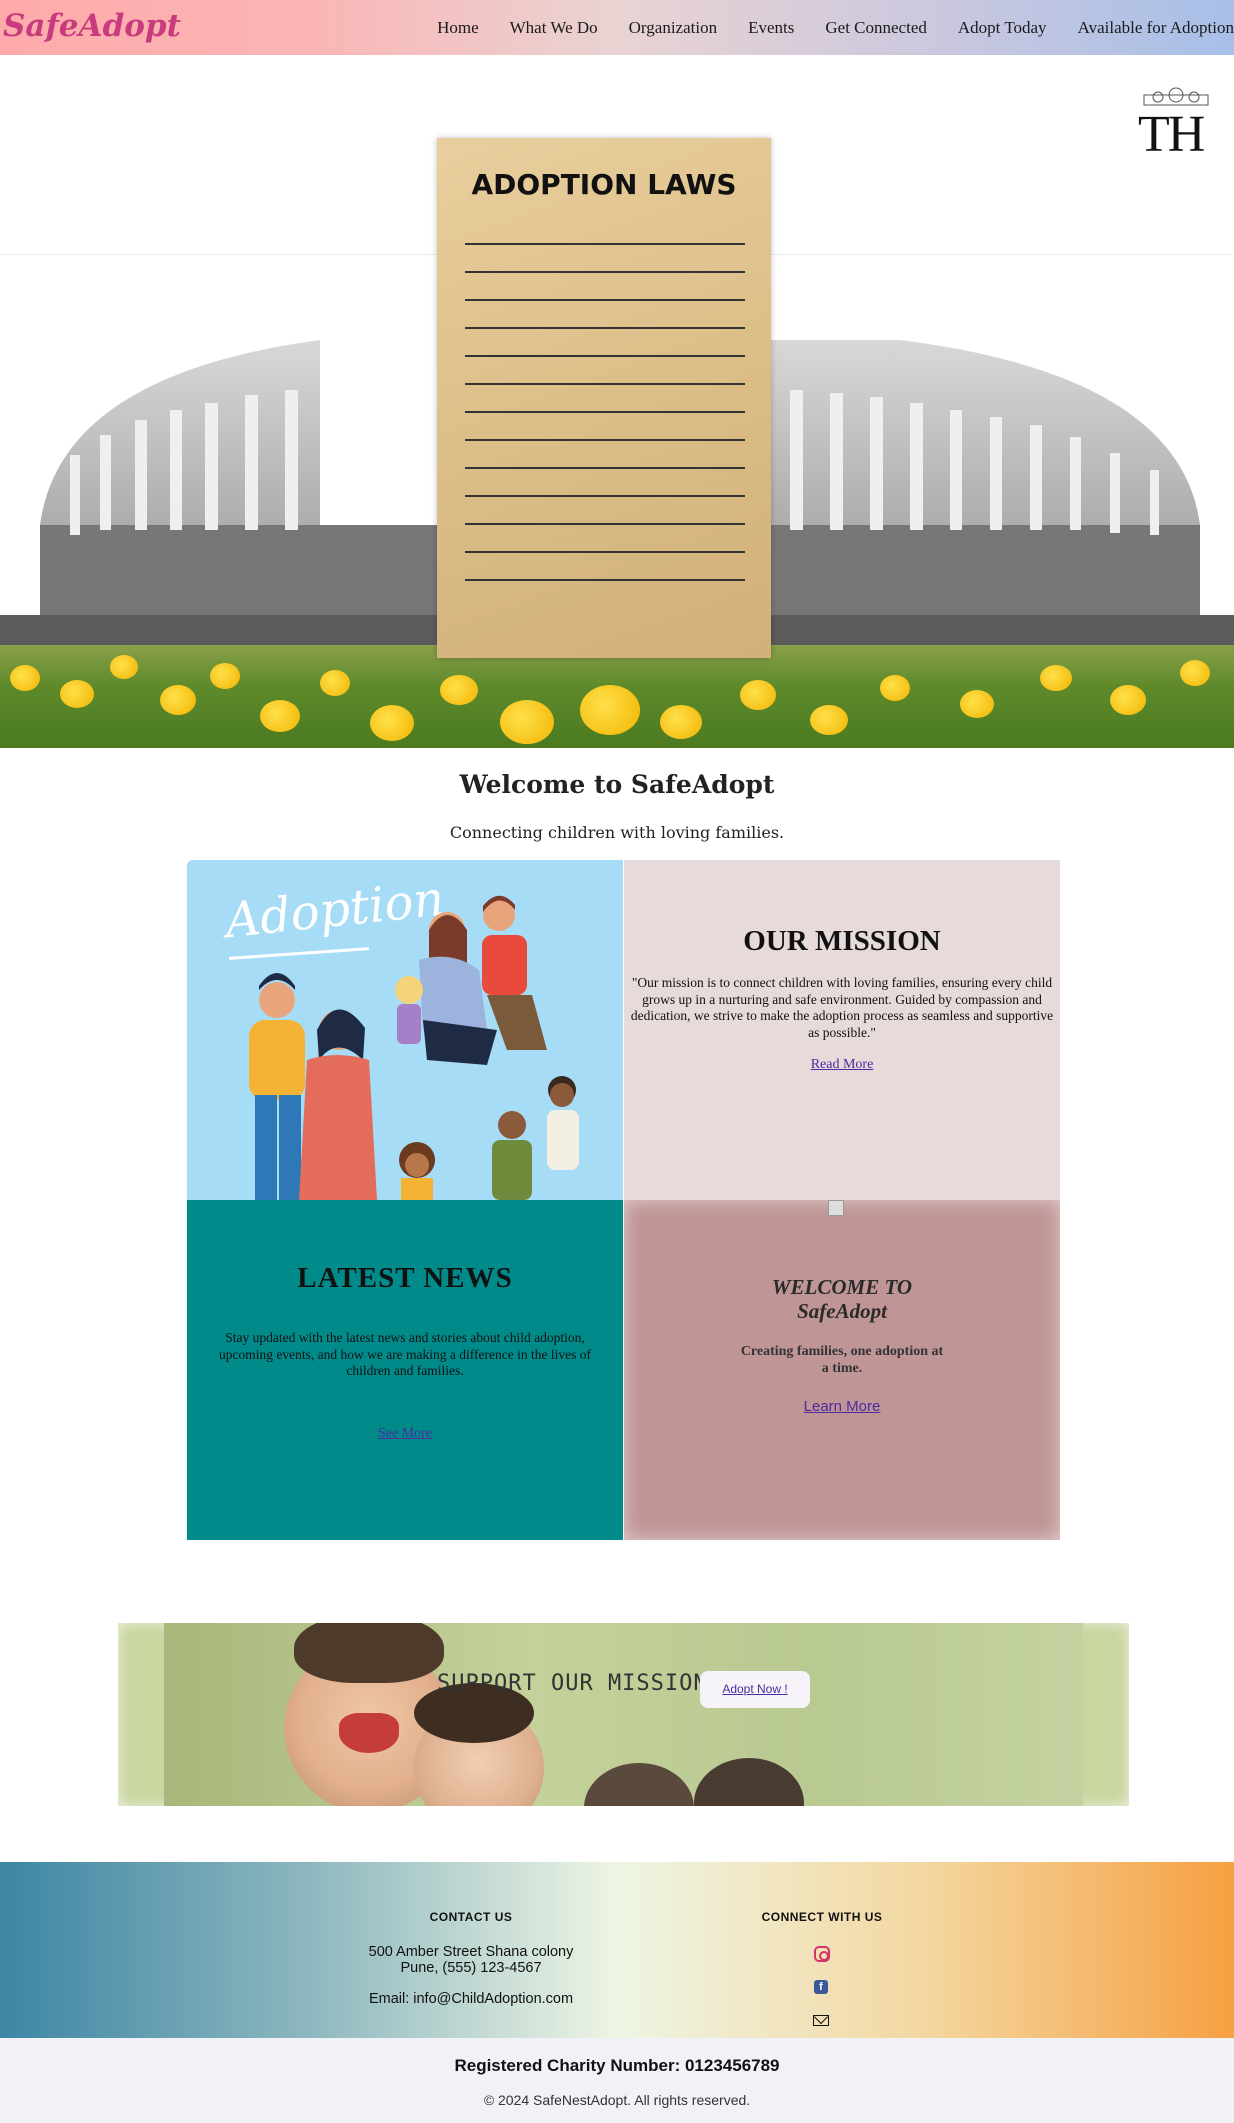 This screenshot has width=1234, height=2123. I want to click on address-line2: Pune, (555) 123-4567, so click(471, 1968).